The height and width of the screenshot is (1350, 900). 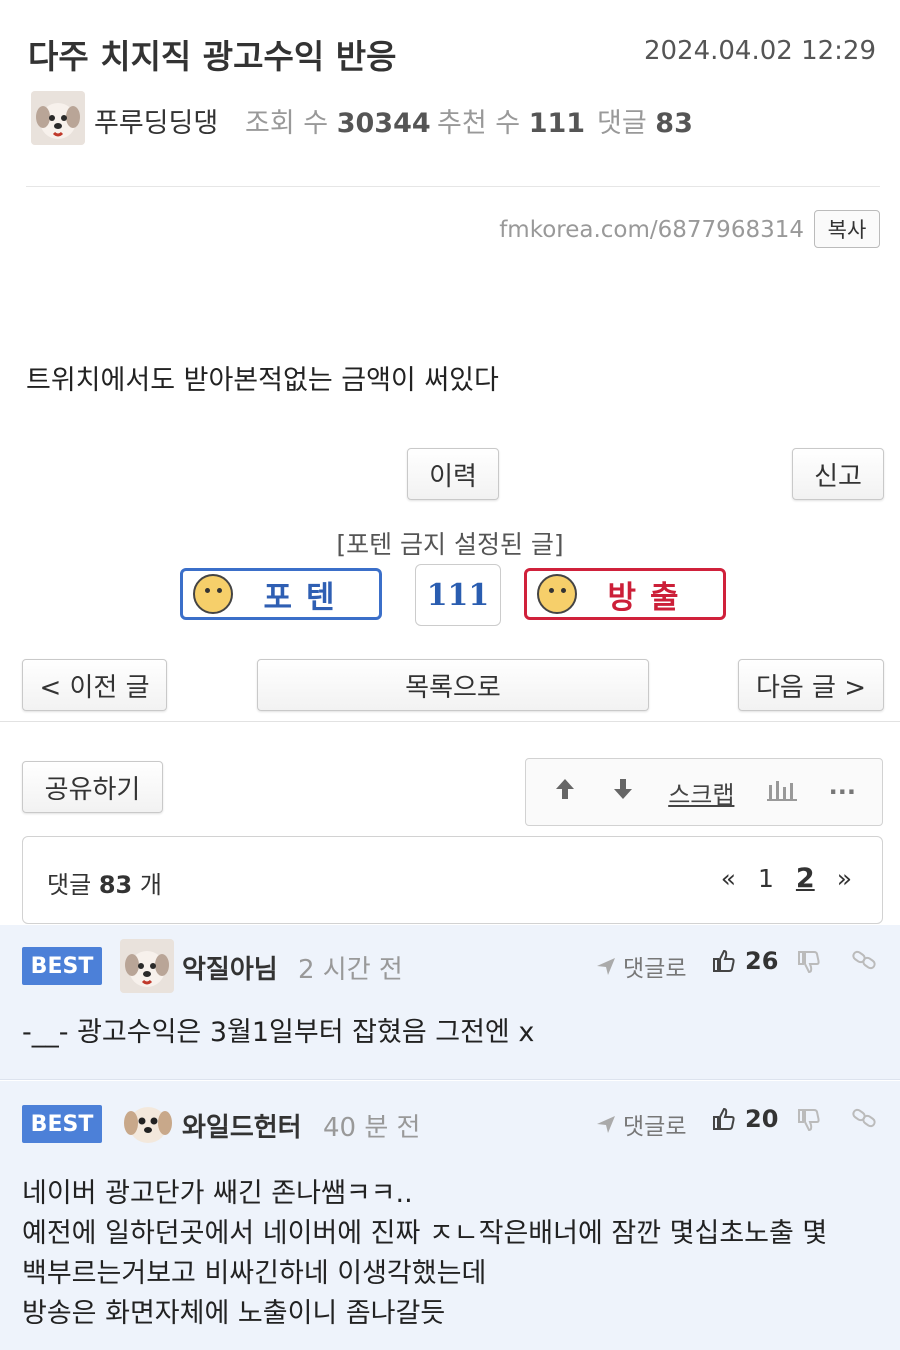 I want to click on downvote-label: 방출, so click(x=650, y=597).